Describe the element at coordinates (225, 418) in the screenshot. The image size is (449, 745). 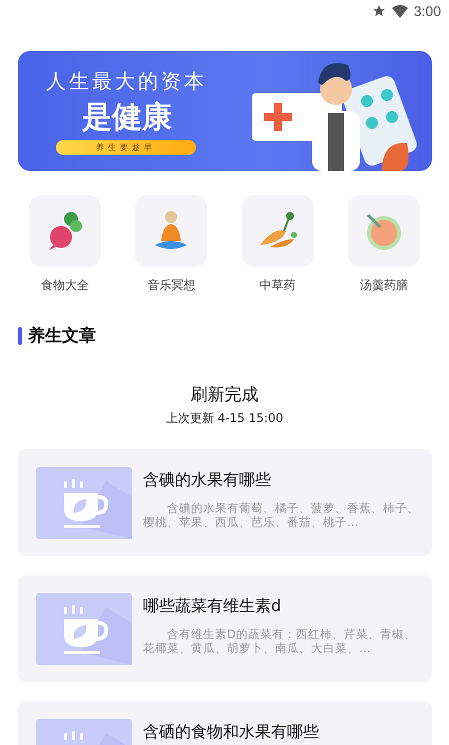
I see `last-updated-text: 上次更新 4-15 15:00` at that location.